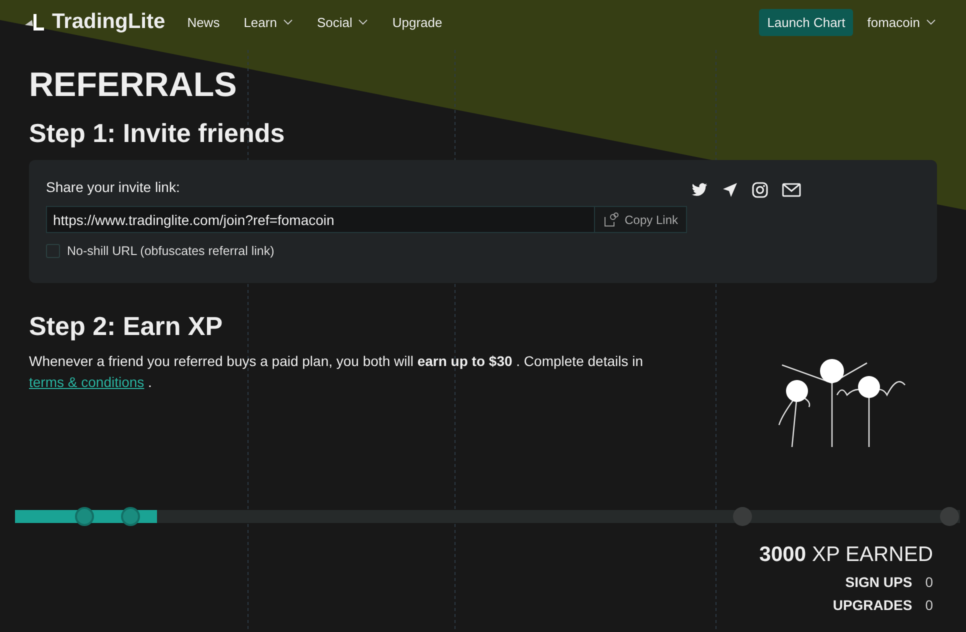 The image size is (966, 632). What do you see at coordinates (417, 22) in the screenshot?
I see `nav-link: Upgrade` at bounding box center [417, 22].